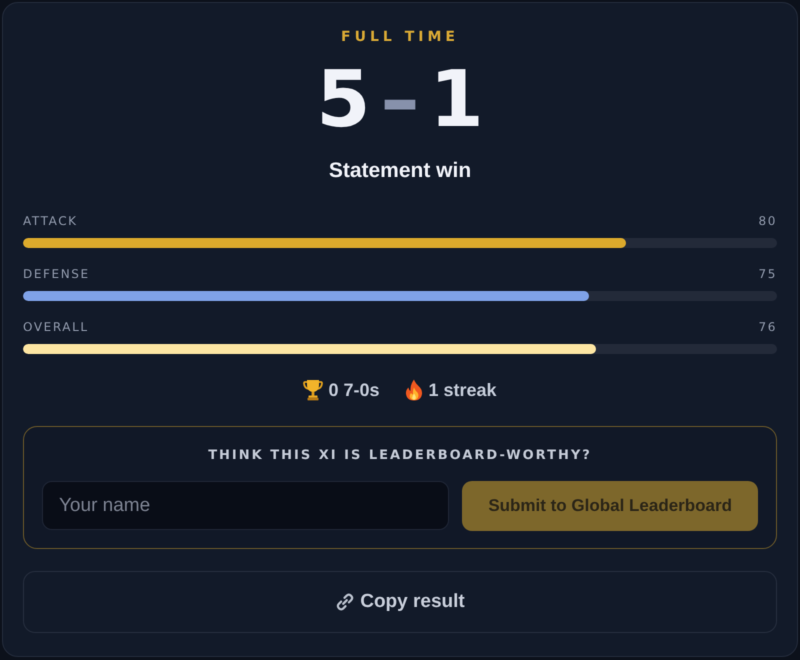  What do you see at coordinates (56, 327) in the screenshot?
I see `stat-label: OVERALL` at bounding box center [56, 327].